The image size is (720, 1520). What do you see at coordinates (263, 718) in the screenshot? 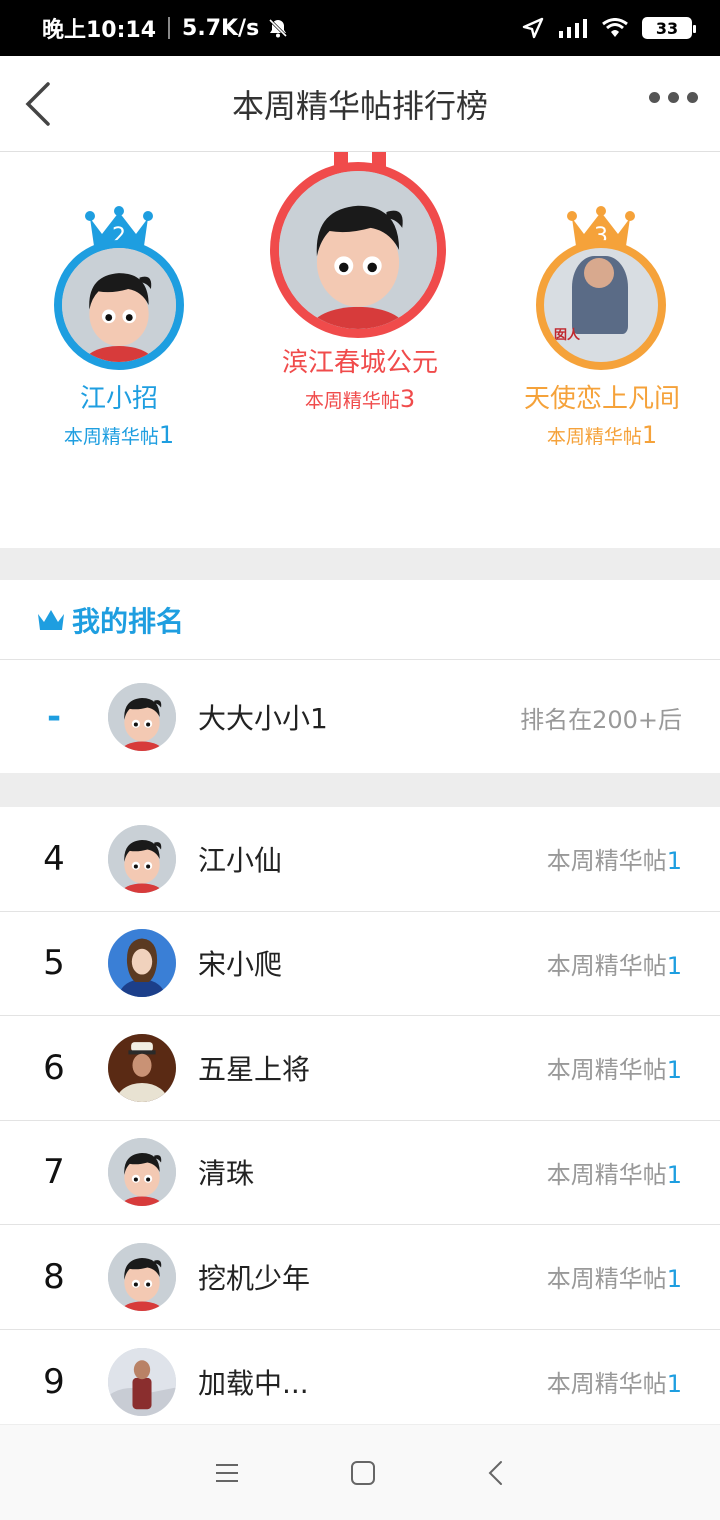
I see `my-rank-name: 大大小小1` at bounding box center [263, 718].